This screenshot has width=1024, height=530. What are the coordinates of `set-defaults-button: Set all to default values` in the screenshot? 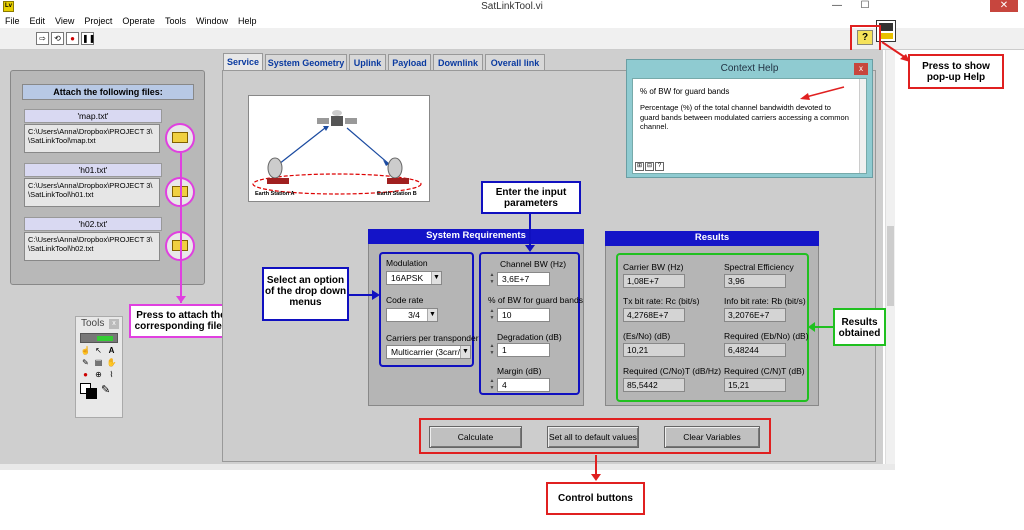 It's located at (593, 437).